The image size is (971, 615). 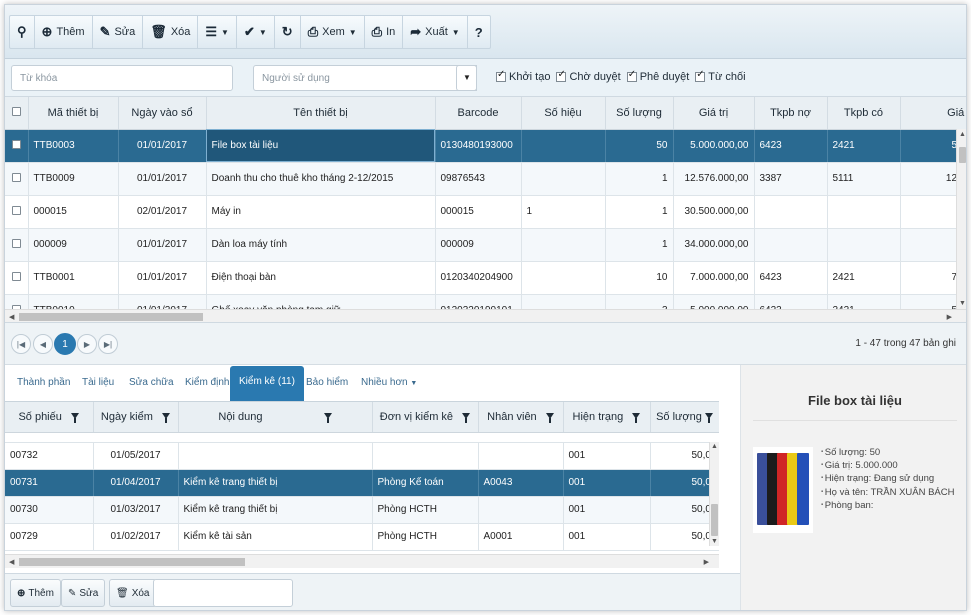 I want to click on user-select-toggle: ▼, so click(x=466, y=78).